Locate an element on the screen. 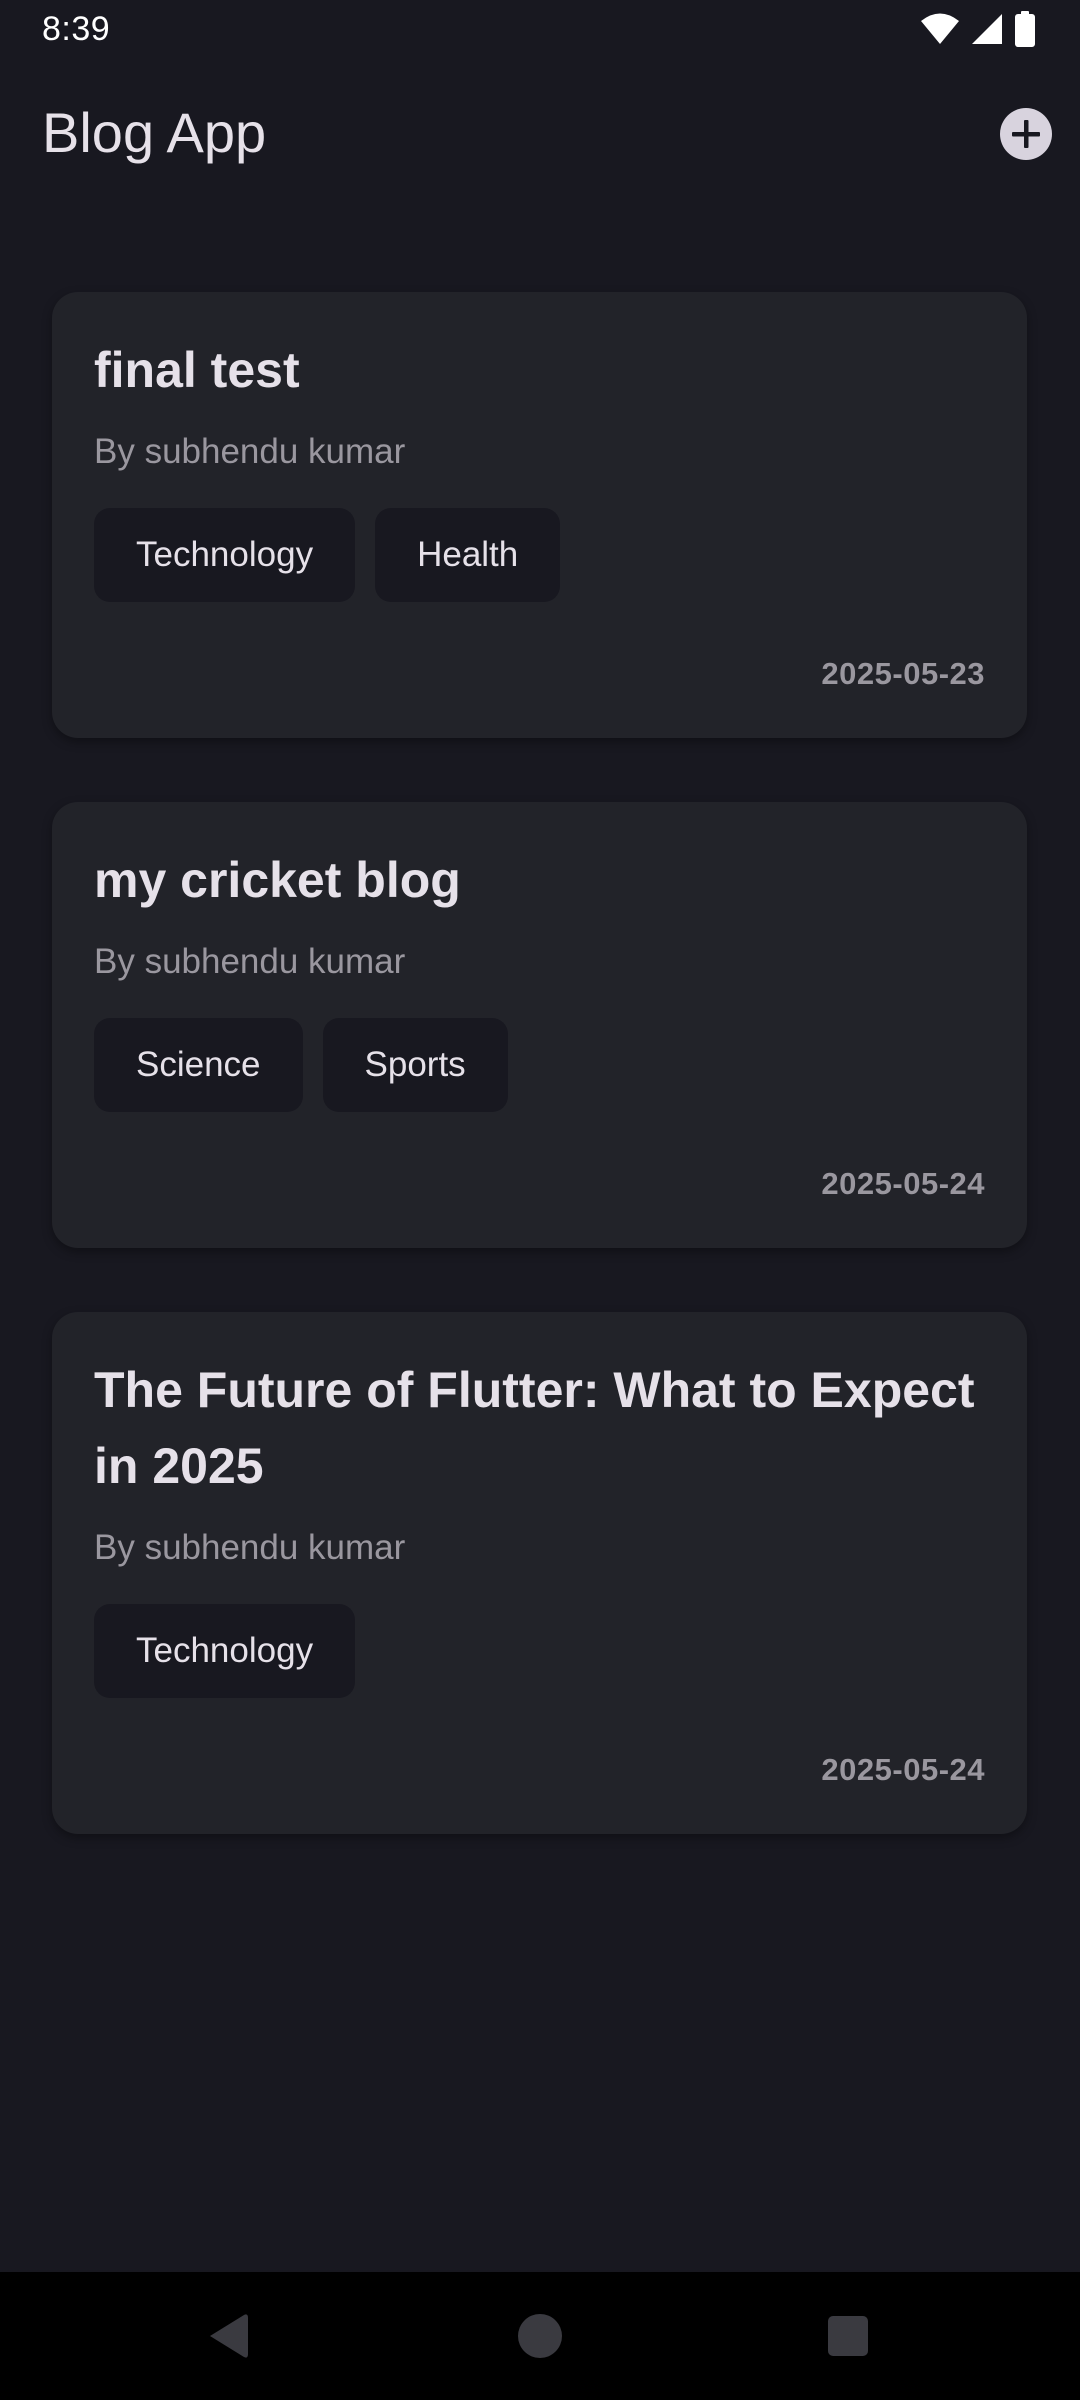 The height and width of the screenshot is (2400, 1080). post-title: final test is located at coordinates (197, 370).